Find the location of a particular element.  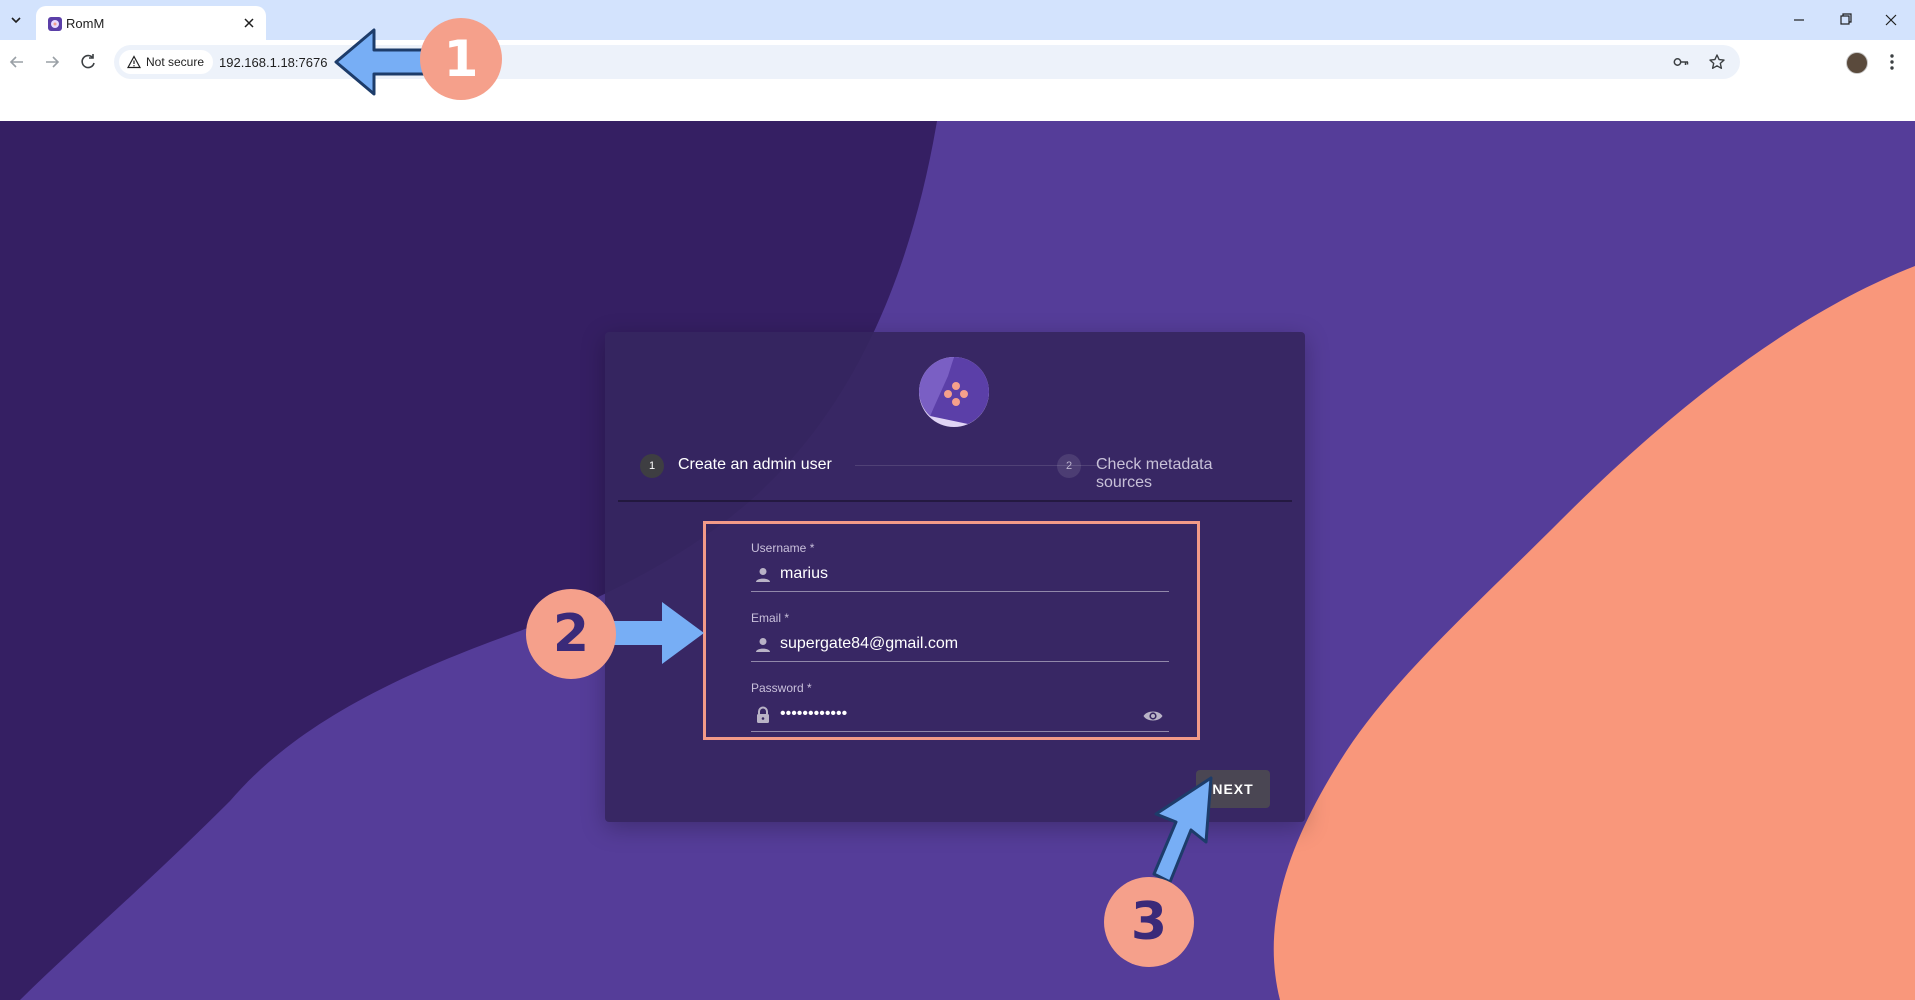

url-text: 192.168.1.18:7676 is located at coordinates (273, 62).